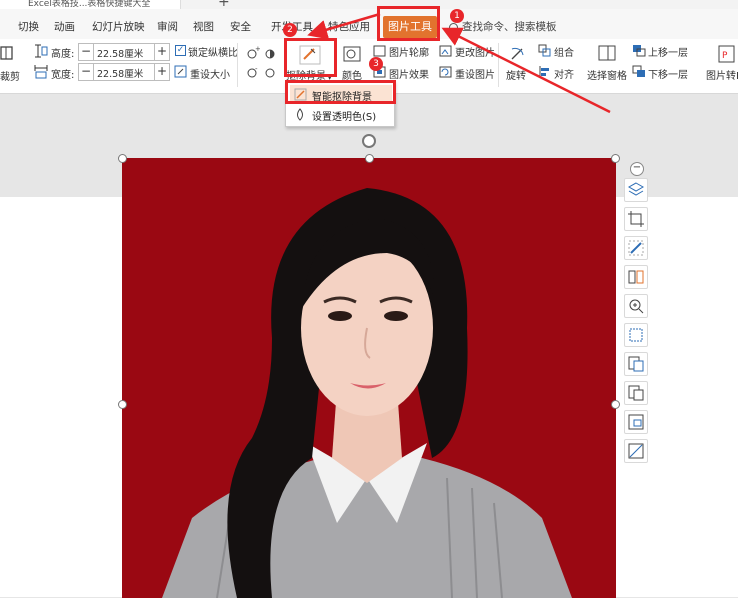 The width and height of the screenshot is (738, 598). Describe the element at coordinates (459, 63) in the screenshot. I see `annotation-arrows` at that location.